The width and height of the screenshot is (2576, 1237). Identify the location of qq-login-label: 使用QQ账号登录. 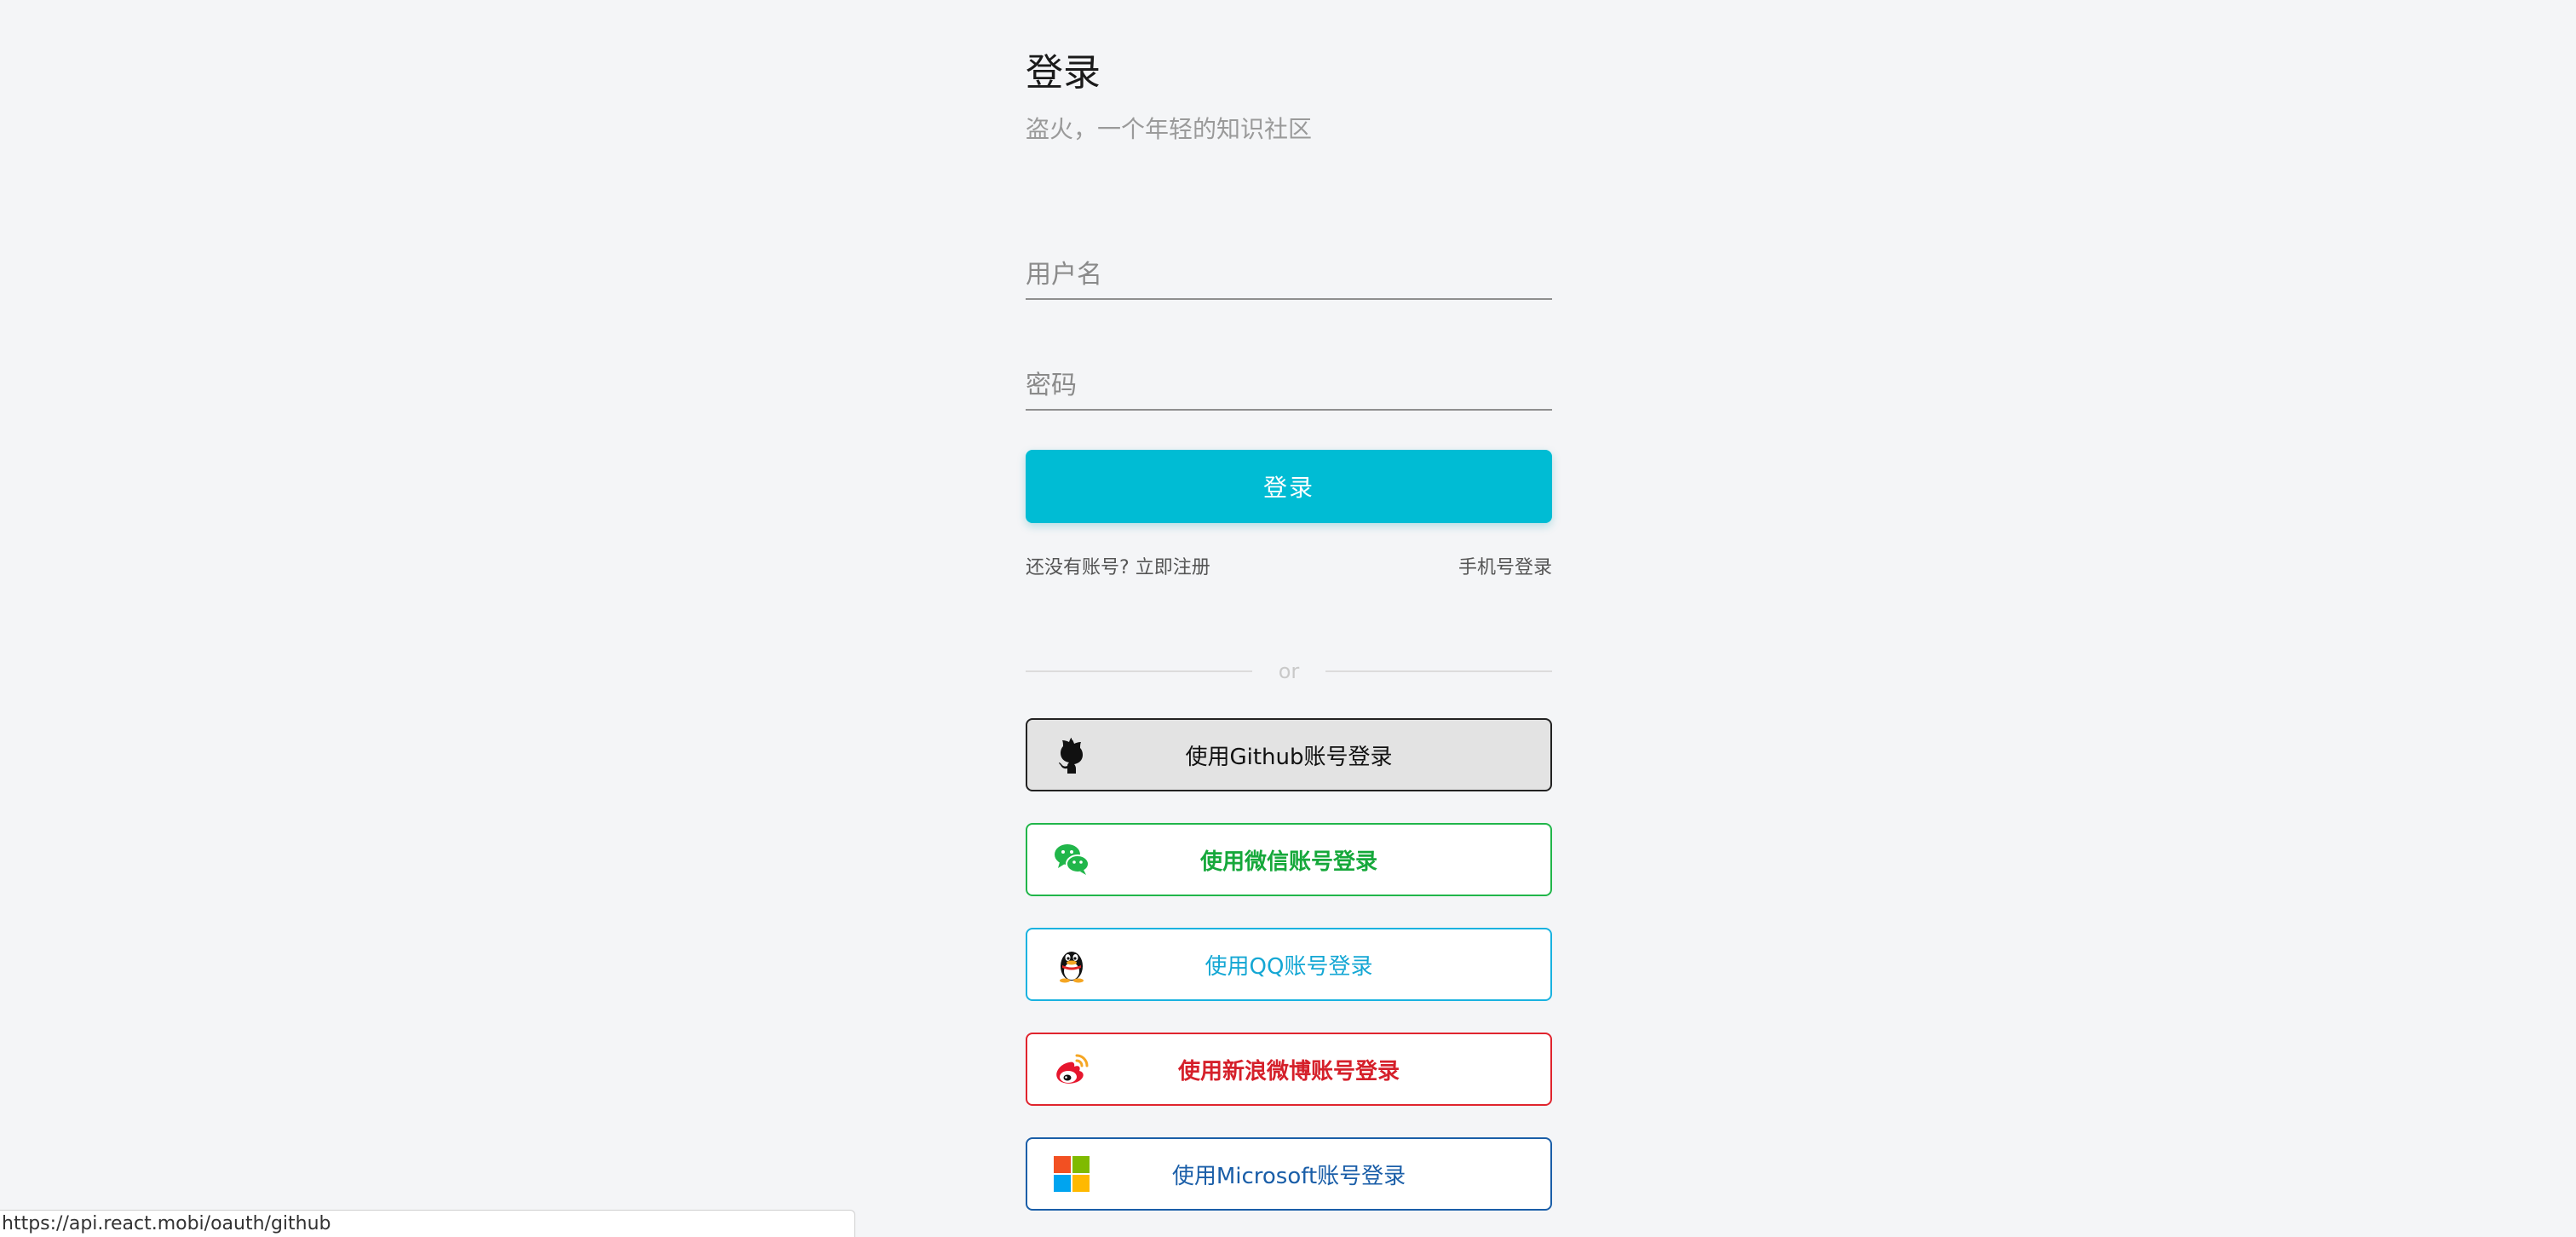
(1289, 966).